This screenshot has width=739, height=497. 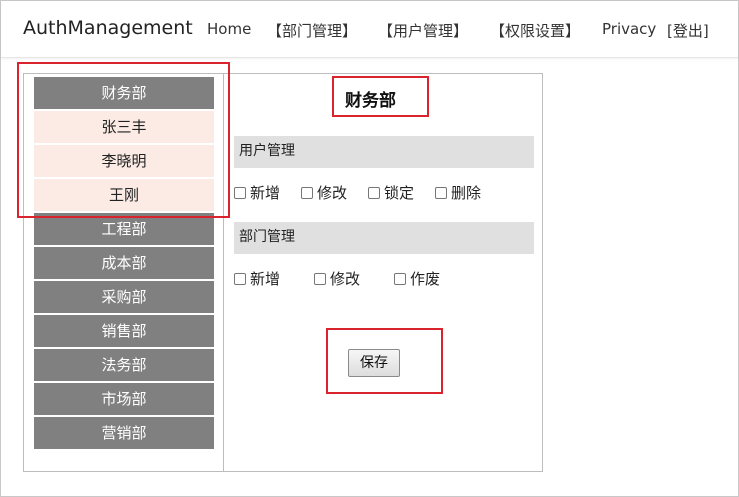 What do you see at coordinates (108, 28) in the screenshot?
I see `brand-logo: AuthManagement` at bounding box center [108, 28].